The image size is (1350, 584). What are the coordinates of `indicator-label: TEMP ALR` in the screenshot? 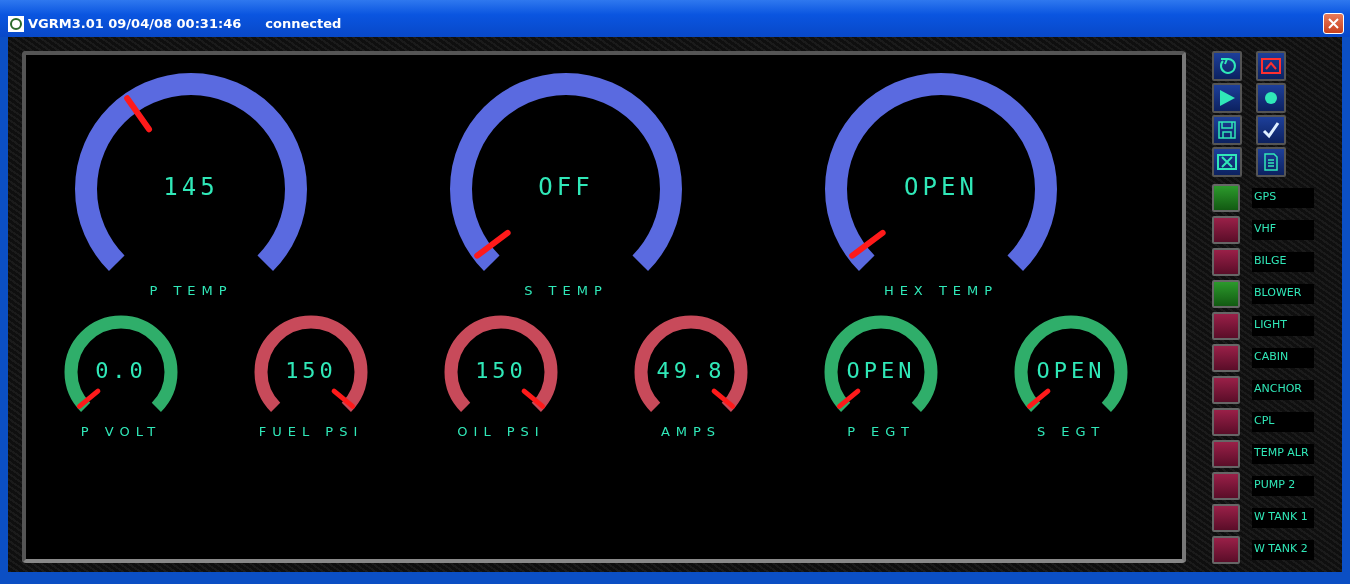 It's located at (1283, 454).